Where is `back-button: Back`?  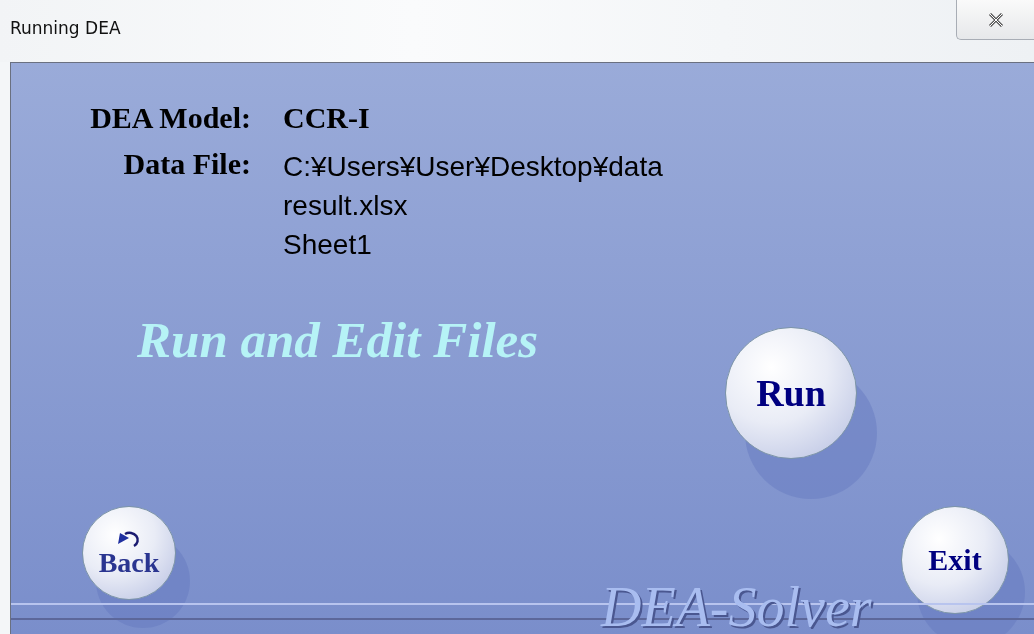
back-button: Back is located at coordinates (129, 553).